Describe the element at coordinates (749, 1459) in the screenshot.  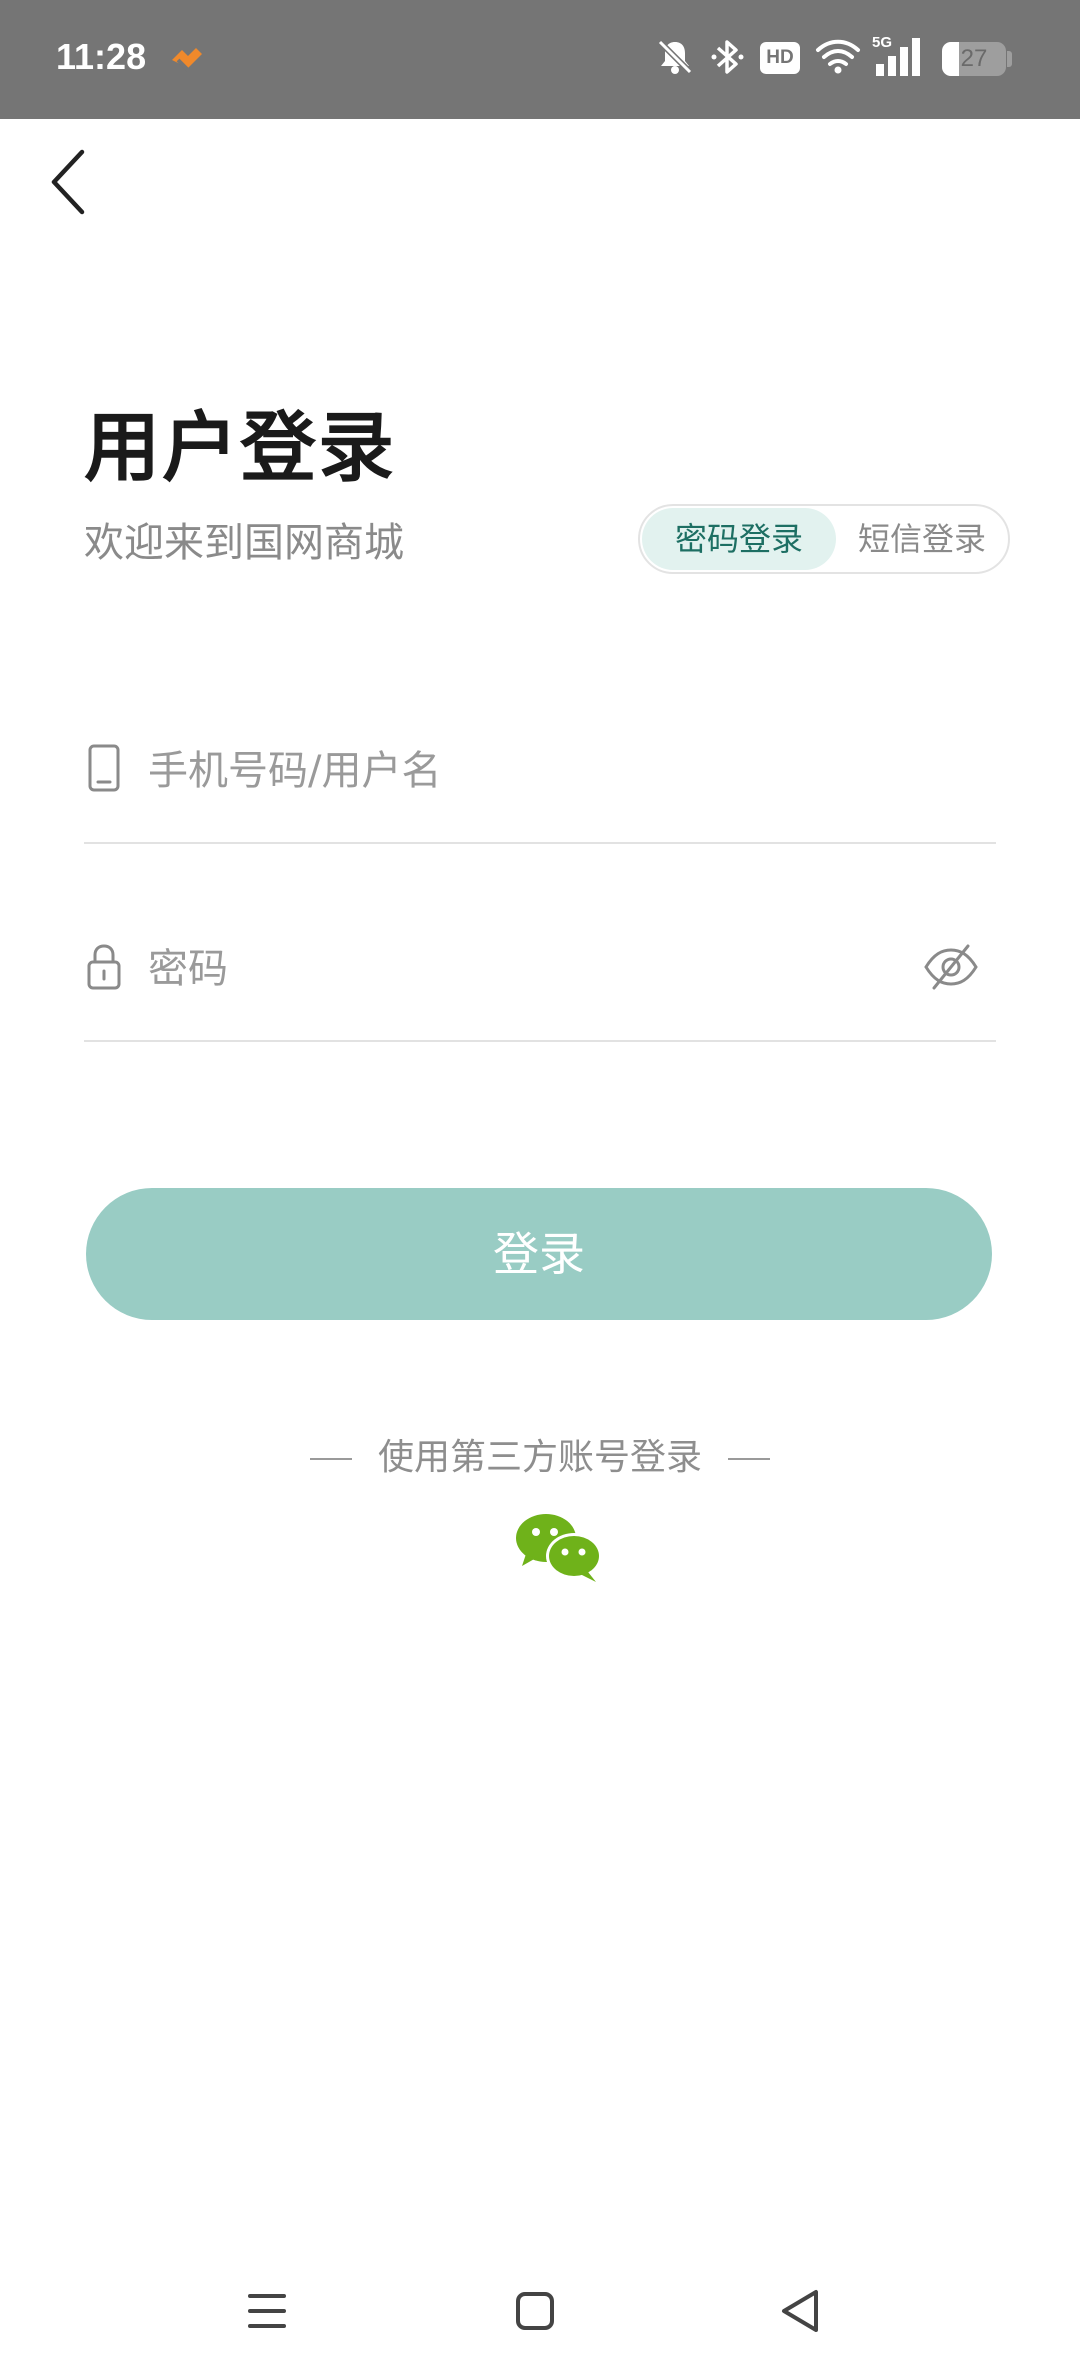
I see `divider-right` at that location.